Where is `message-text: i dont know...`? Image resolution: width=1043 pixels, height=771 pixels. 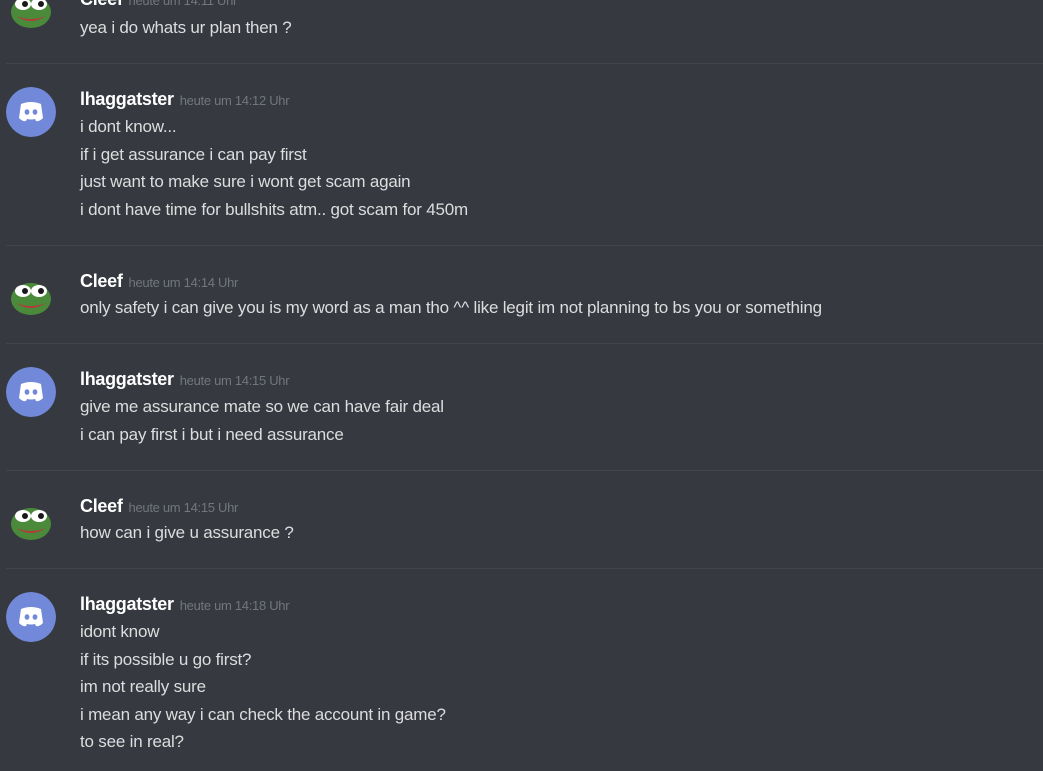
message-text: i dont know... is located at coordinates (128, 126).